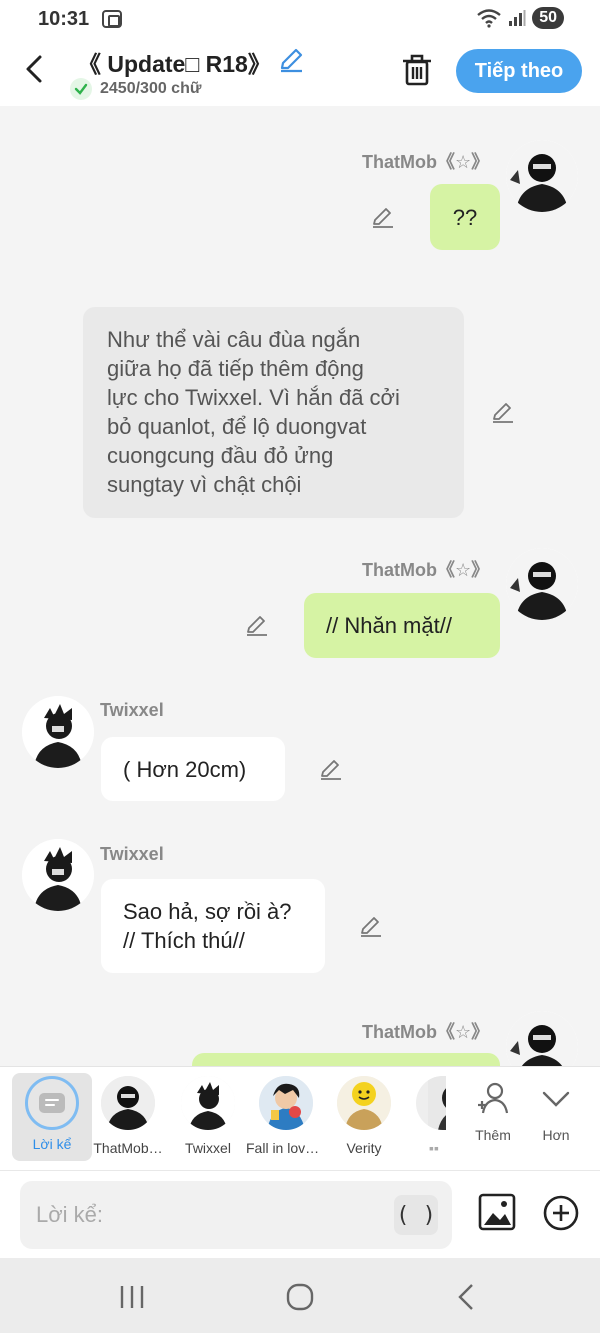 The width and height of the screenshot is (600, 1333). What do you see at coordinates (291, 60) in the screenshot?
I see `edit-title-icon` at bounding box center [291, 60].